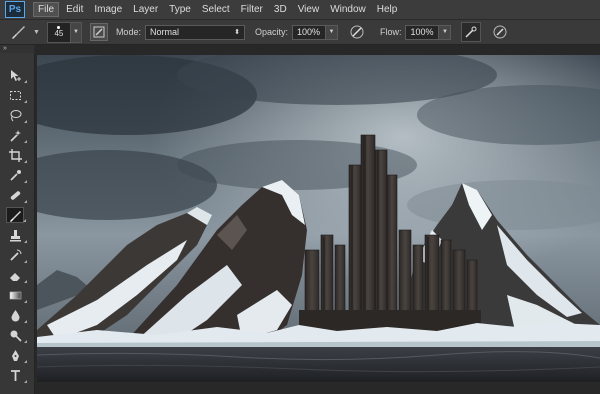 Image resolution: width=600 pixels, height=394 pixels. I want to click on lasso-tool, so click(16, 115).